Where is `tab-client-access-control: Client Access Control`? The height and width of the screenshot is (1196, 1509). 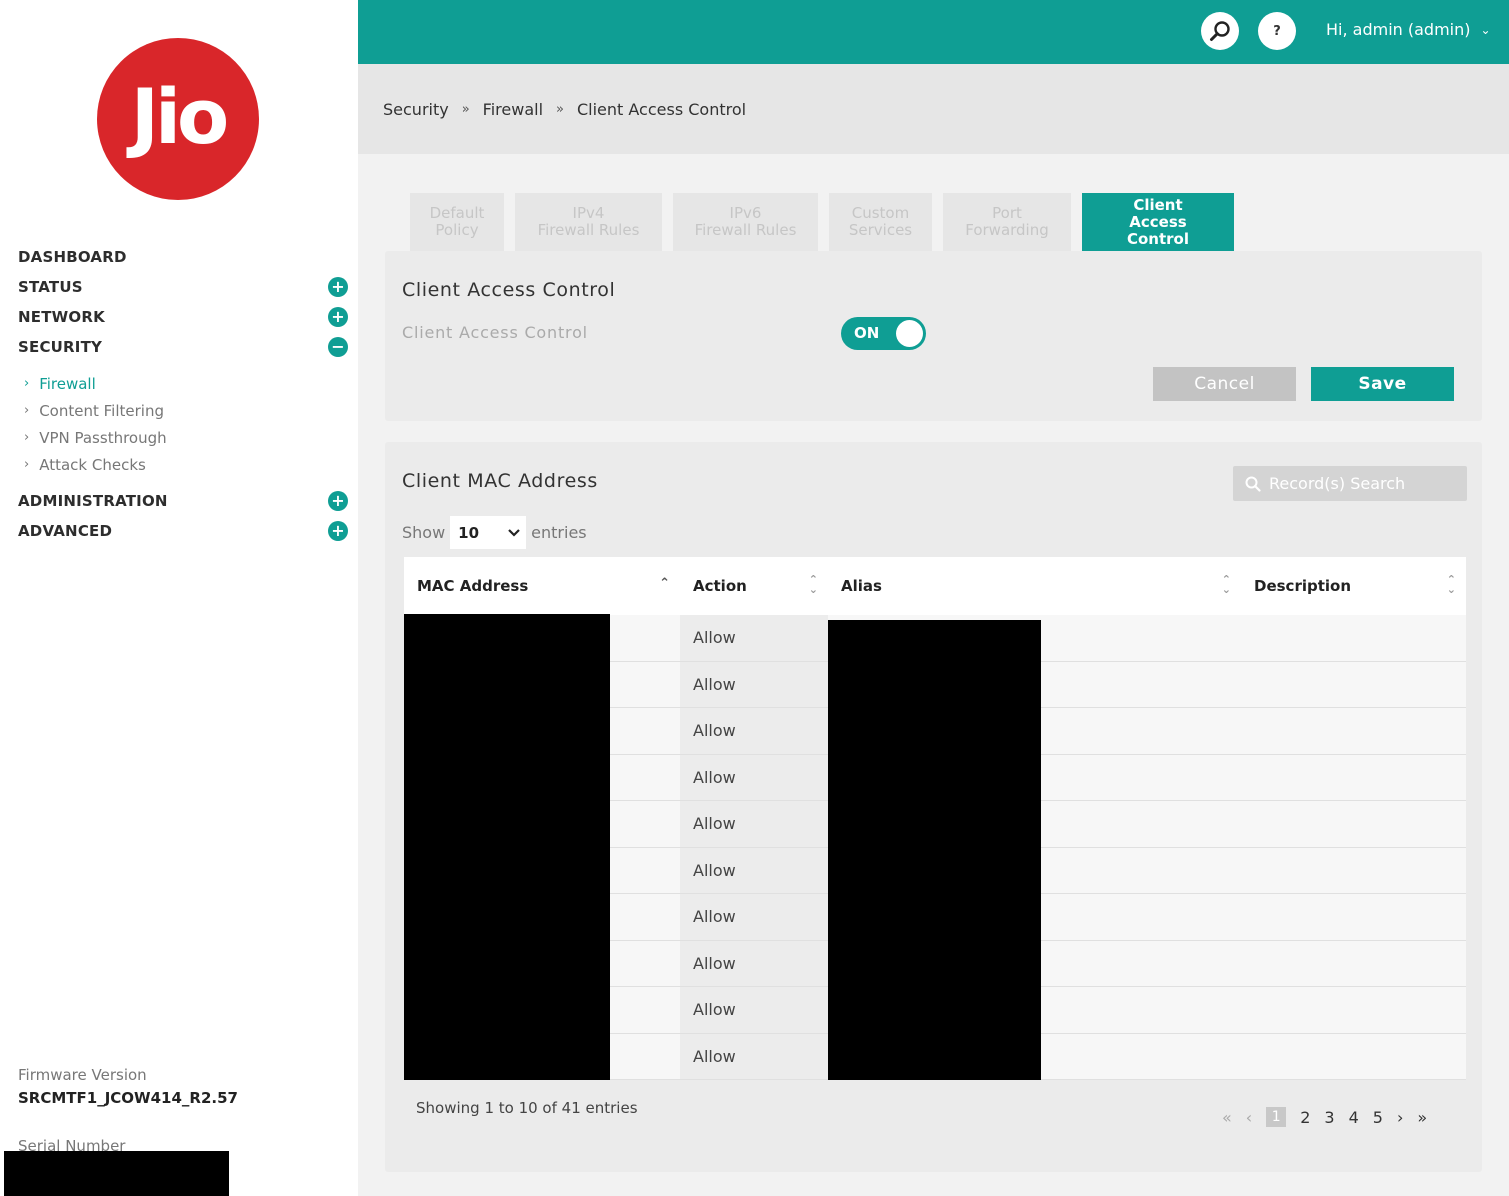
tab-client-access-control: Client Access Control is located at coordinates (1158, 222).